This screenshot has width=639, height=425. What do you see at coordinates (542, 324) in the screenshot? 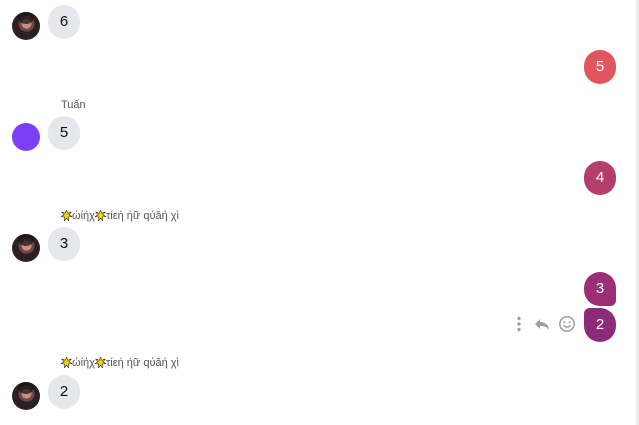
I see `reply-icon` at bounding box center [542, 324].